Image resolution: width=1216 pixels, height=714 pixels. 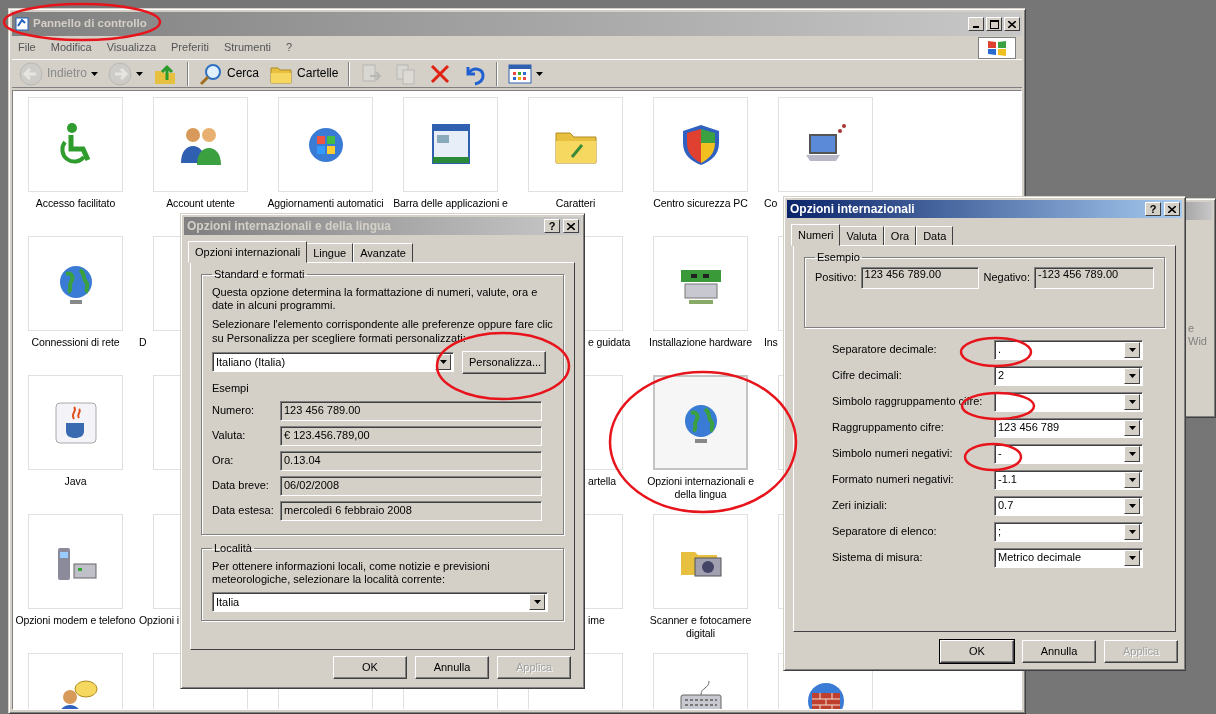 I want to click on dropdown-field: ;, so click(x=1068, y=532).